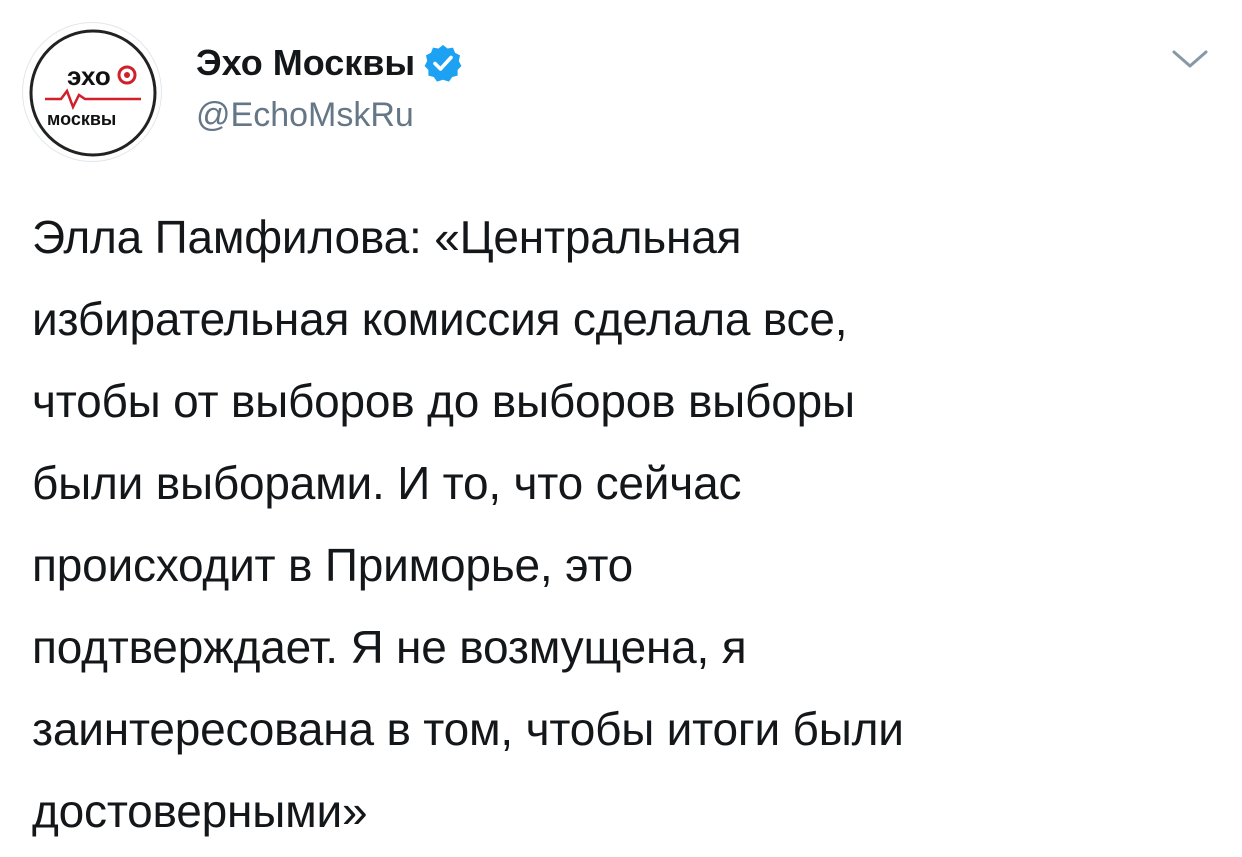 The image size is (1242, 857). I want to click on logo-text-top: эхо, so click(89, 76).